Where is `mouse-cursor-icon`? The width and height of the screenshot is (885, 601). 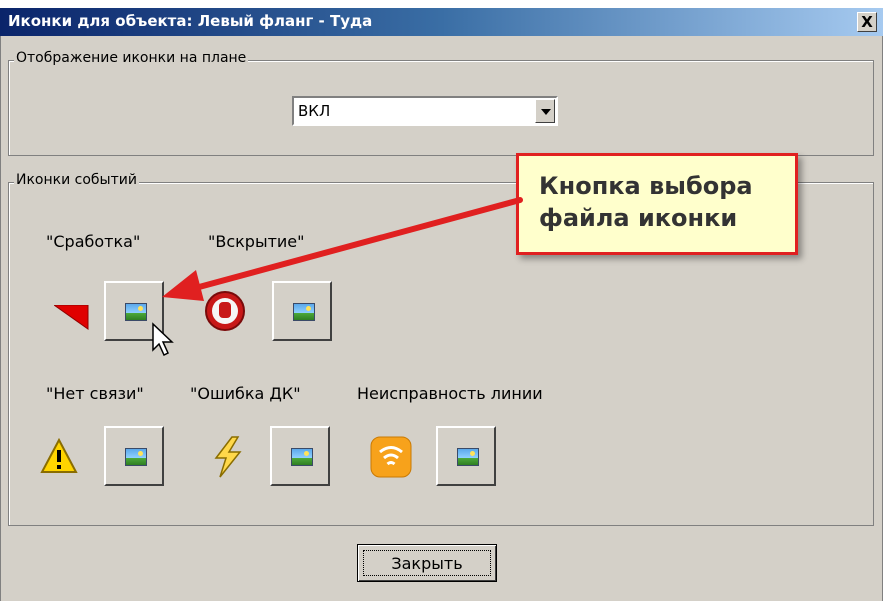
mouse-cursor-icon is located at coordinates (163, 339).